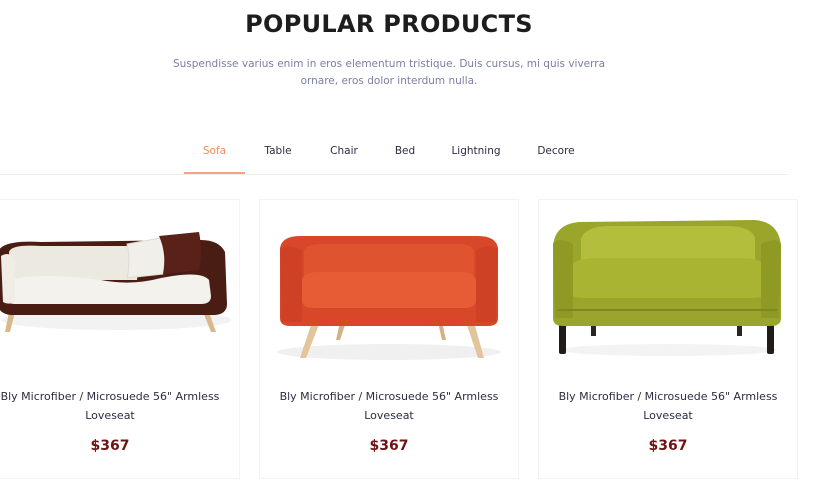  Describe the element at coordinates (389, 298) in the screenshot. I see `sofa-orange-image` at that location.